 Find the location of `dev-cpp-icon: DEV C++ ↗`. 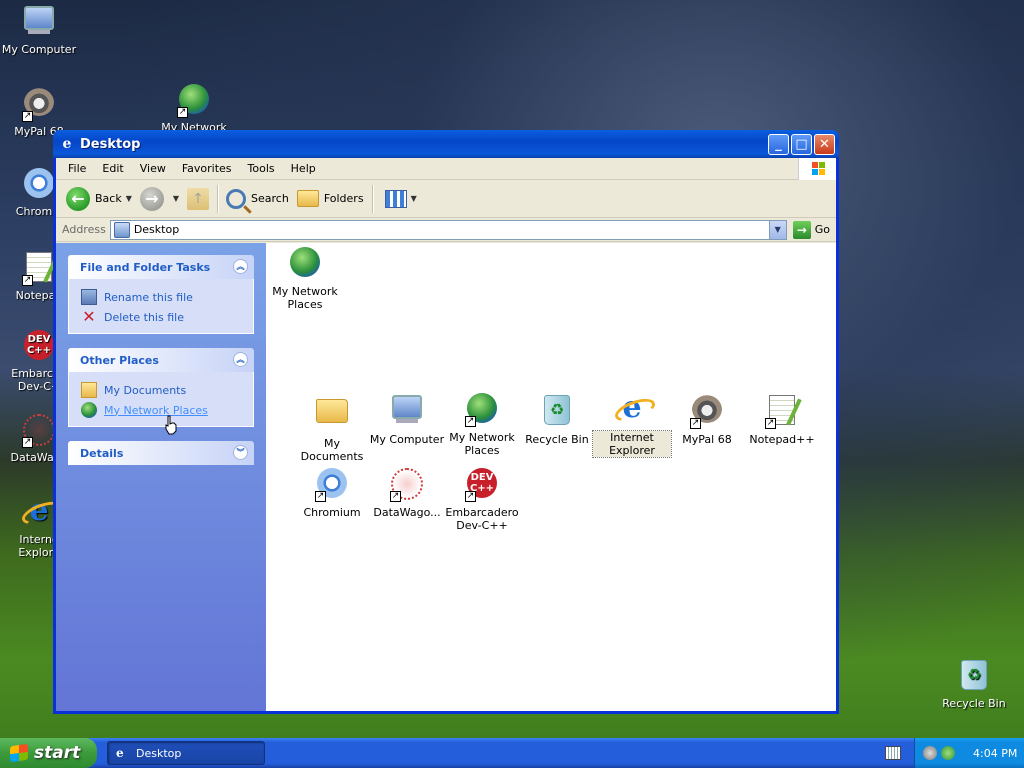

dev-cpp-icon: DEV C++ ↗ is located at coordinates (482, 485).